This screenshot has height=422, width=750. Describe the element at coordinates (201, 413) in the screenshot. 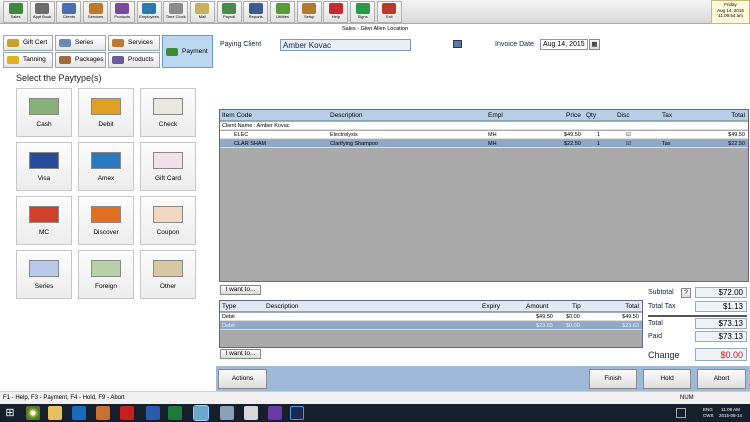

I see `salon-app-icon` at that location.